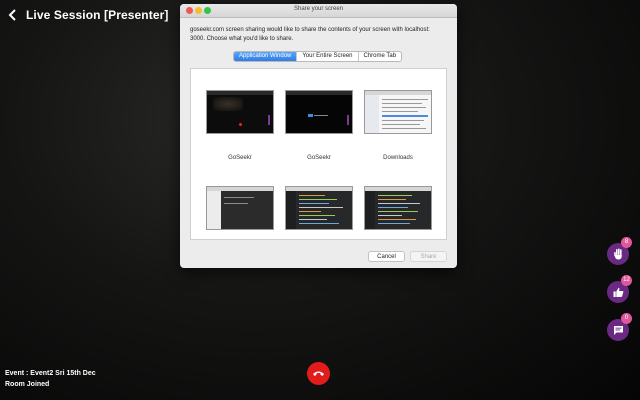 The width and height of the screenshot is (640, 400). I want to click on end-call-button, so click(318, 373).